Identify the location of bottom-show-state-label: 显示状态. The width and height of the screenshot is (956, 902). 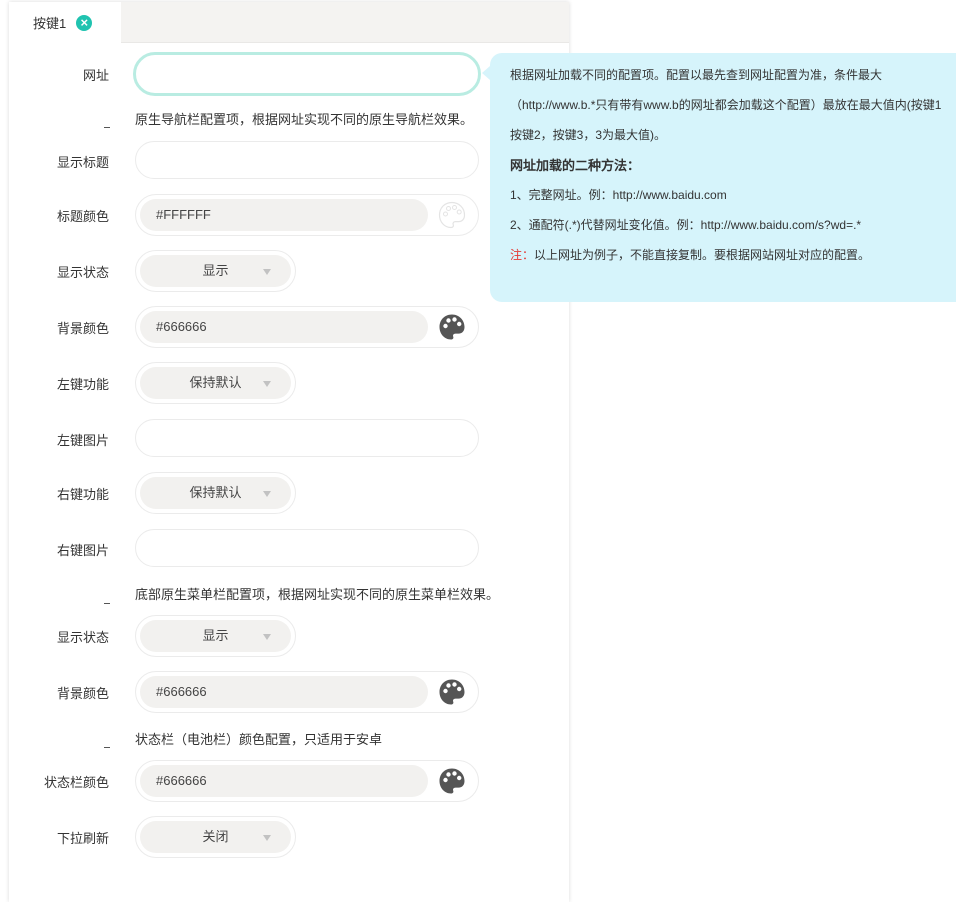
(82, 637).